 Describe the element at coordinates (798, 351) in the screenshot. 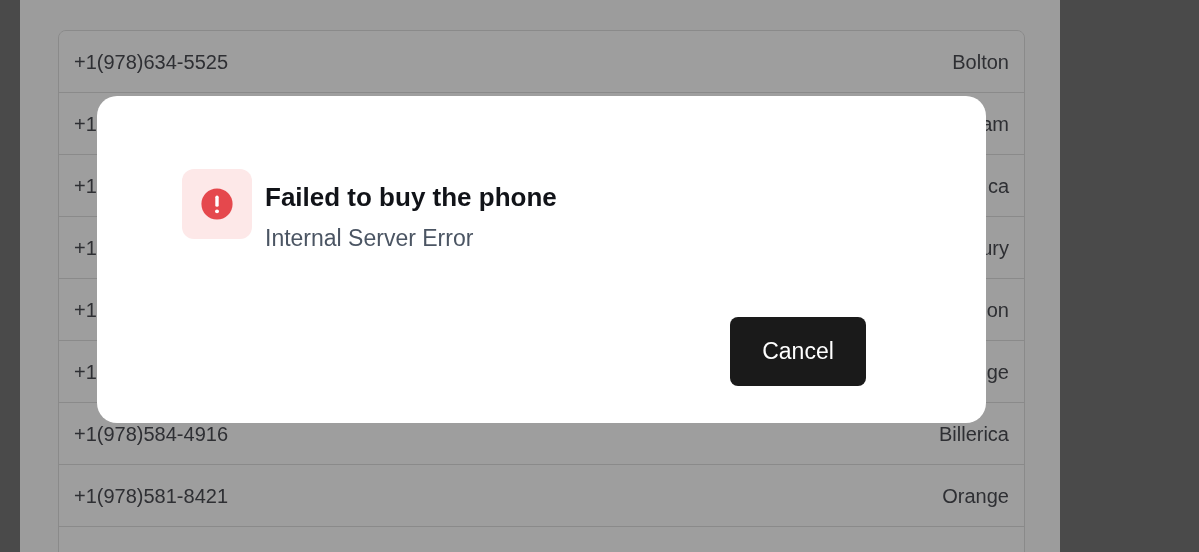

I see `cancel-button: Cancel` at that location.